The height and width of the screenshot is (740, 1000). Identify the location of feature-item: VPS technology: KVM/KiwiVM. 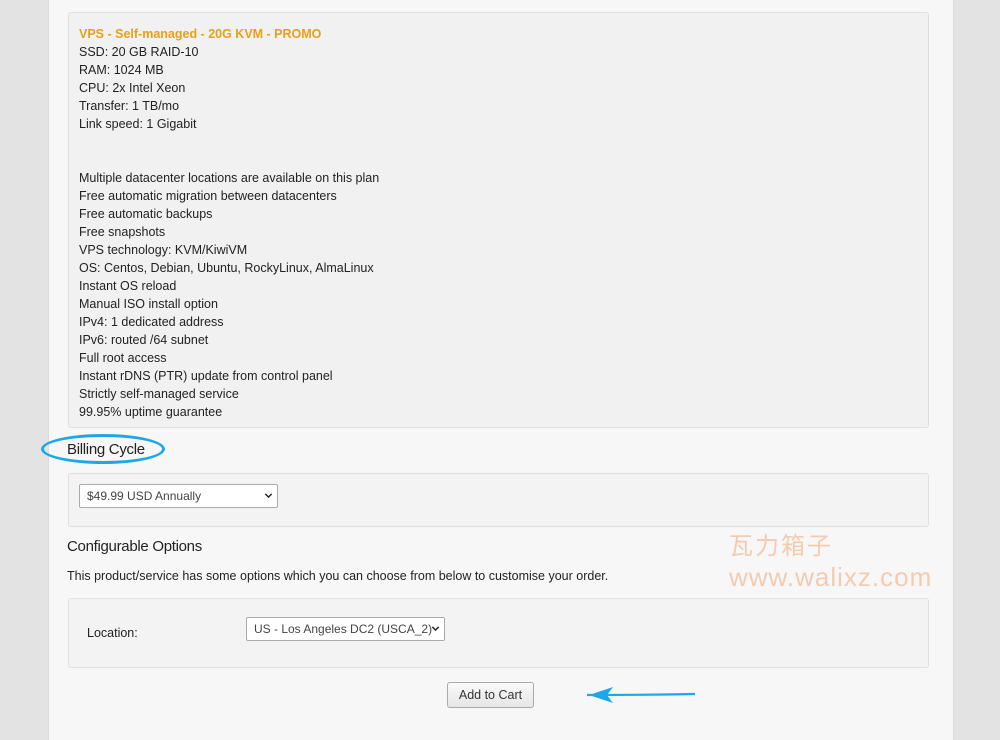
(163, 250).